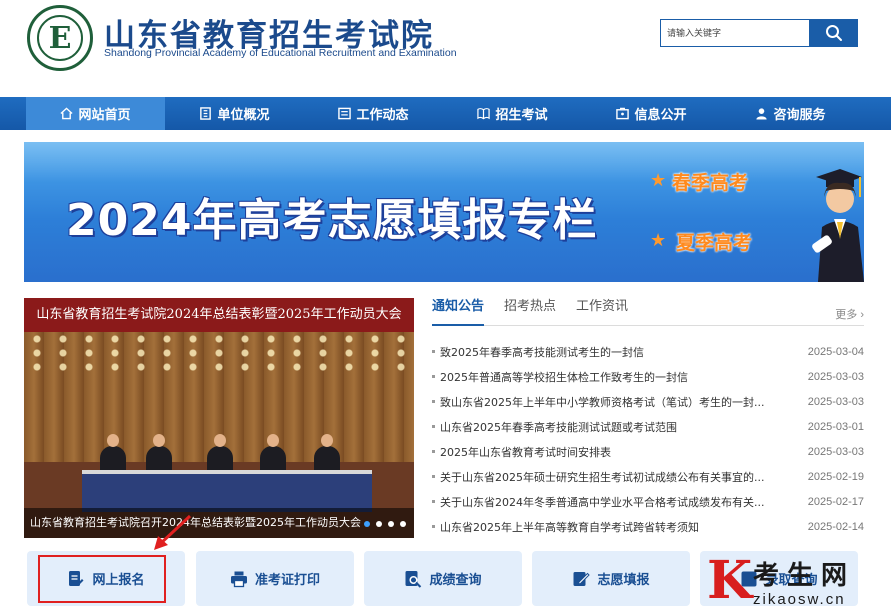  I want to click on news-date: 2025-02-17, so click(835, 501).